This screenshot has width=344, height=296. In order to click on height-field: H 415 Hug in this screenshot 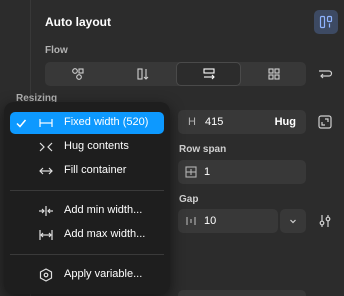, I will do `click(242, 122)`.